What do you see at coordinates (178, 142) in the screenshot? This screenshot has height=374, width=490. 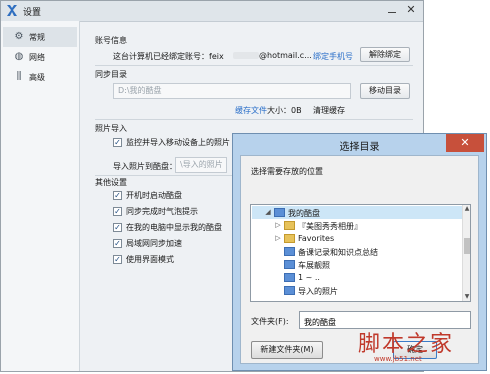 I see `monitor-photos-label: 监控并导入移动设备上的照片` at bounding box center [178, 142].